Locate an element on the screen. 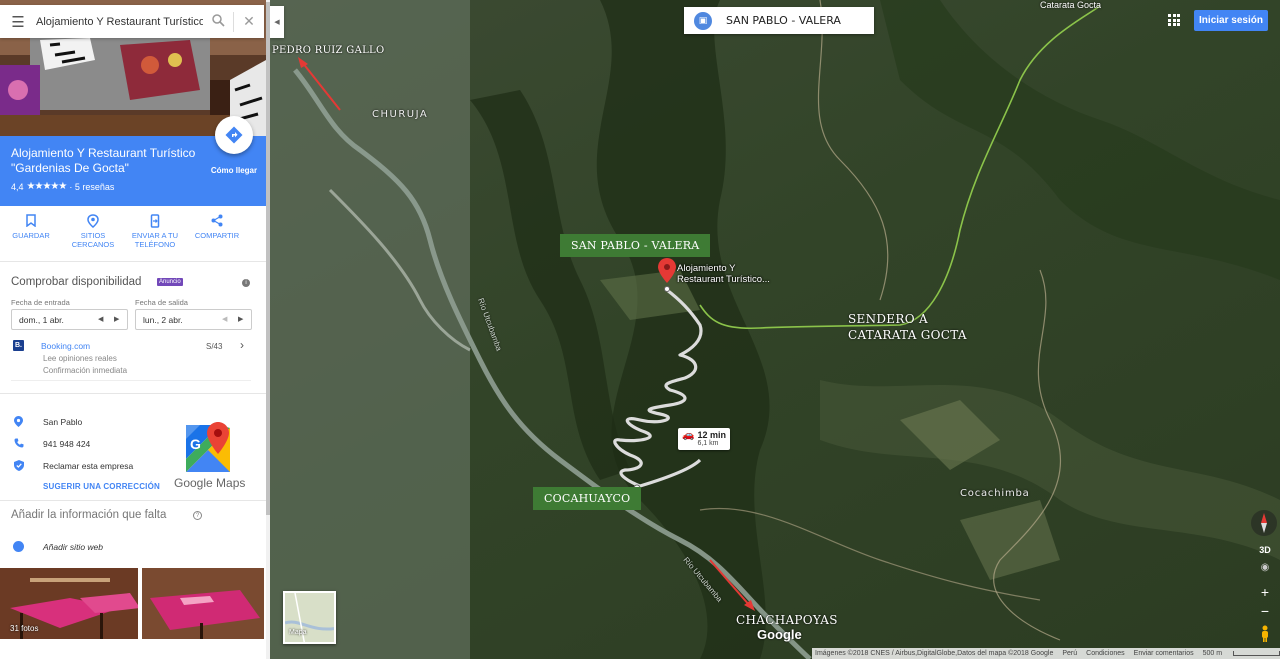  phone-icon is located at coordinates (18, 443).